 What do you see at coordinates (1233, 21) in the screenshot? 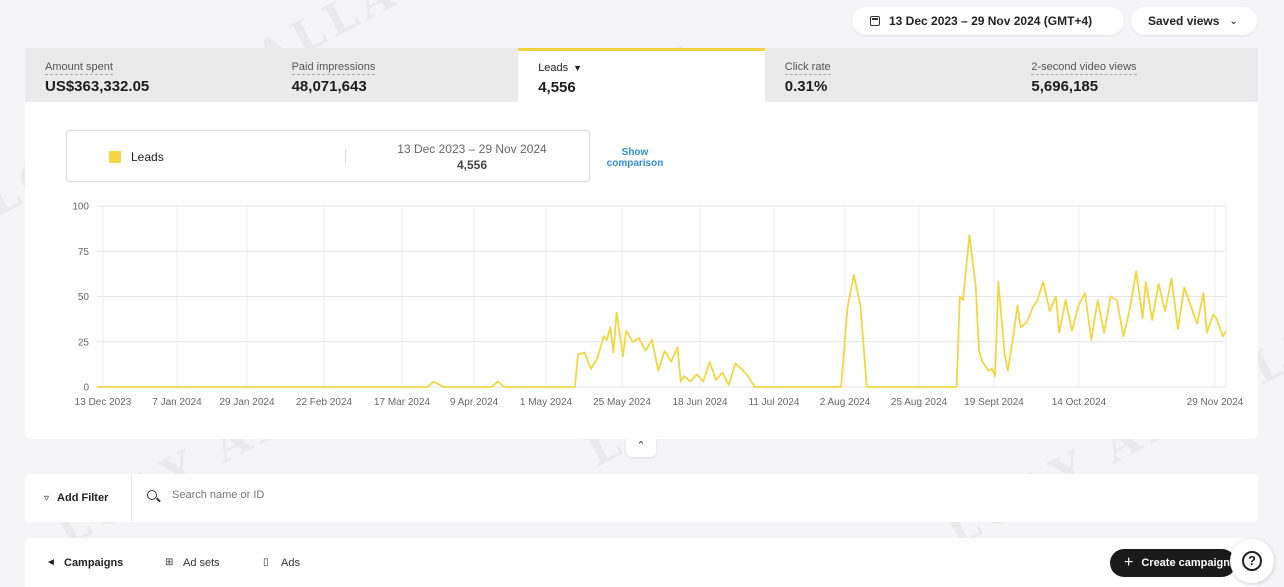
I see `chevron-down-icon: ⌄` at bounding box center [1233, 21].